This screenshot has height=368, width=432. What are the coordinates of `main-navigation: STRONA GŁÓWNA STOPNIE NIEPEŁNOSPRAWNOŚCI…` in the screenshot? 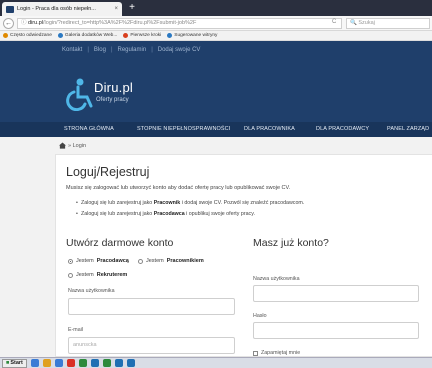 It's located at (216, 129).